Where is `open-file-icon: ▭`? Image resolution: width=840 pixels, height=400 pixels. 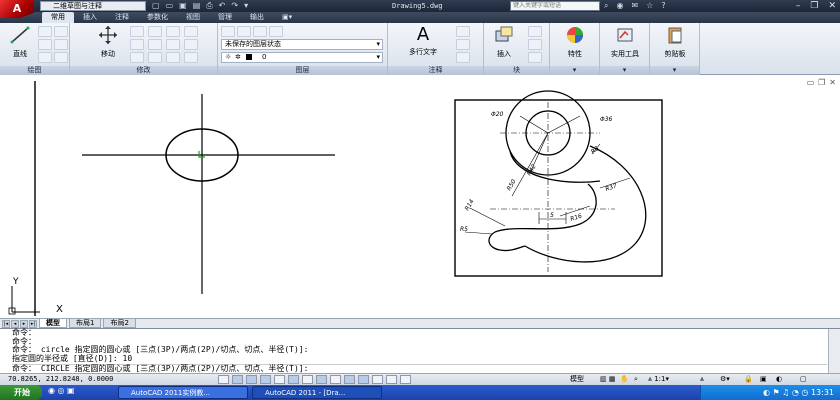
open-file-icon: ▭ is located at coordinates (170, 6).